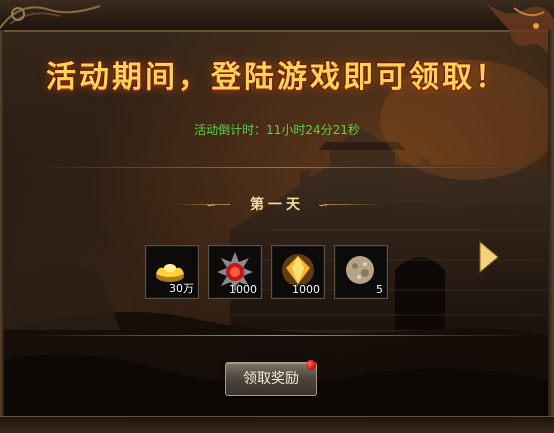 This screenshot has width=554, height=433. Describe the element at coordinates (172, 272) in the screenshot. I see `reward-slot: 30万` at that location.